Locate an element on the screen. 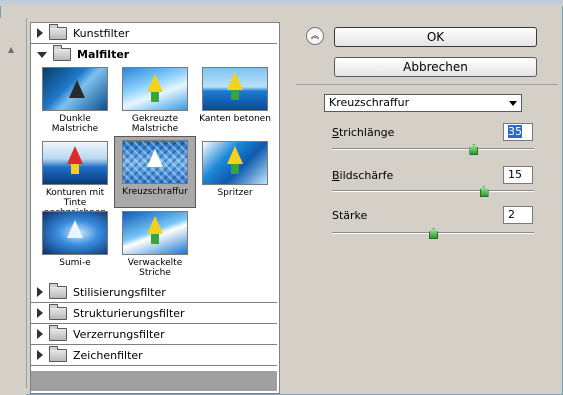 The image size is (563, 395). open-folder-icon is located at coordinates (62, 52).